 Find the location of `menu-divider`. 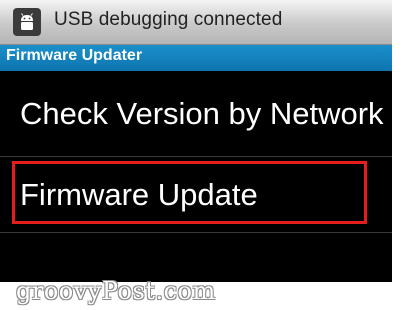

menu-divider is located at coordinates (196, 232).